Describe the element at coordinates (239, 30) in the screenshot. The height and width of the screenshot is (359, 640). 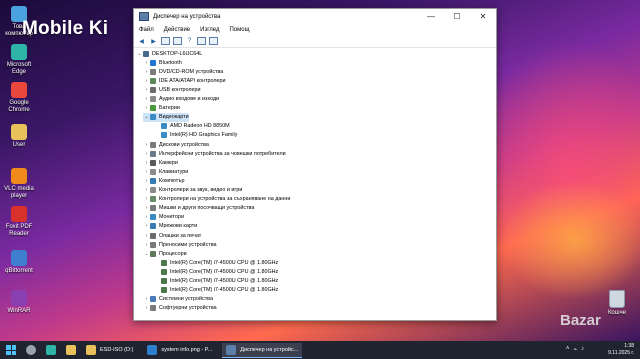
I see `menu-help: Помощ` at that location.